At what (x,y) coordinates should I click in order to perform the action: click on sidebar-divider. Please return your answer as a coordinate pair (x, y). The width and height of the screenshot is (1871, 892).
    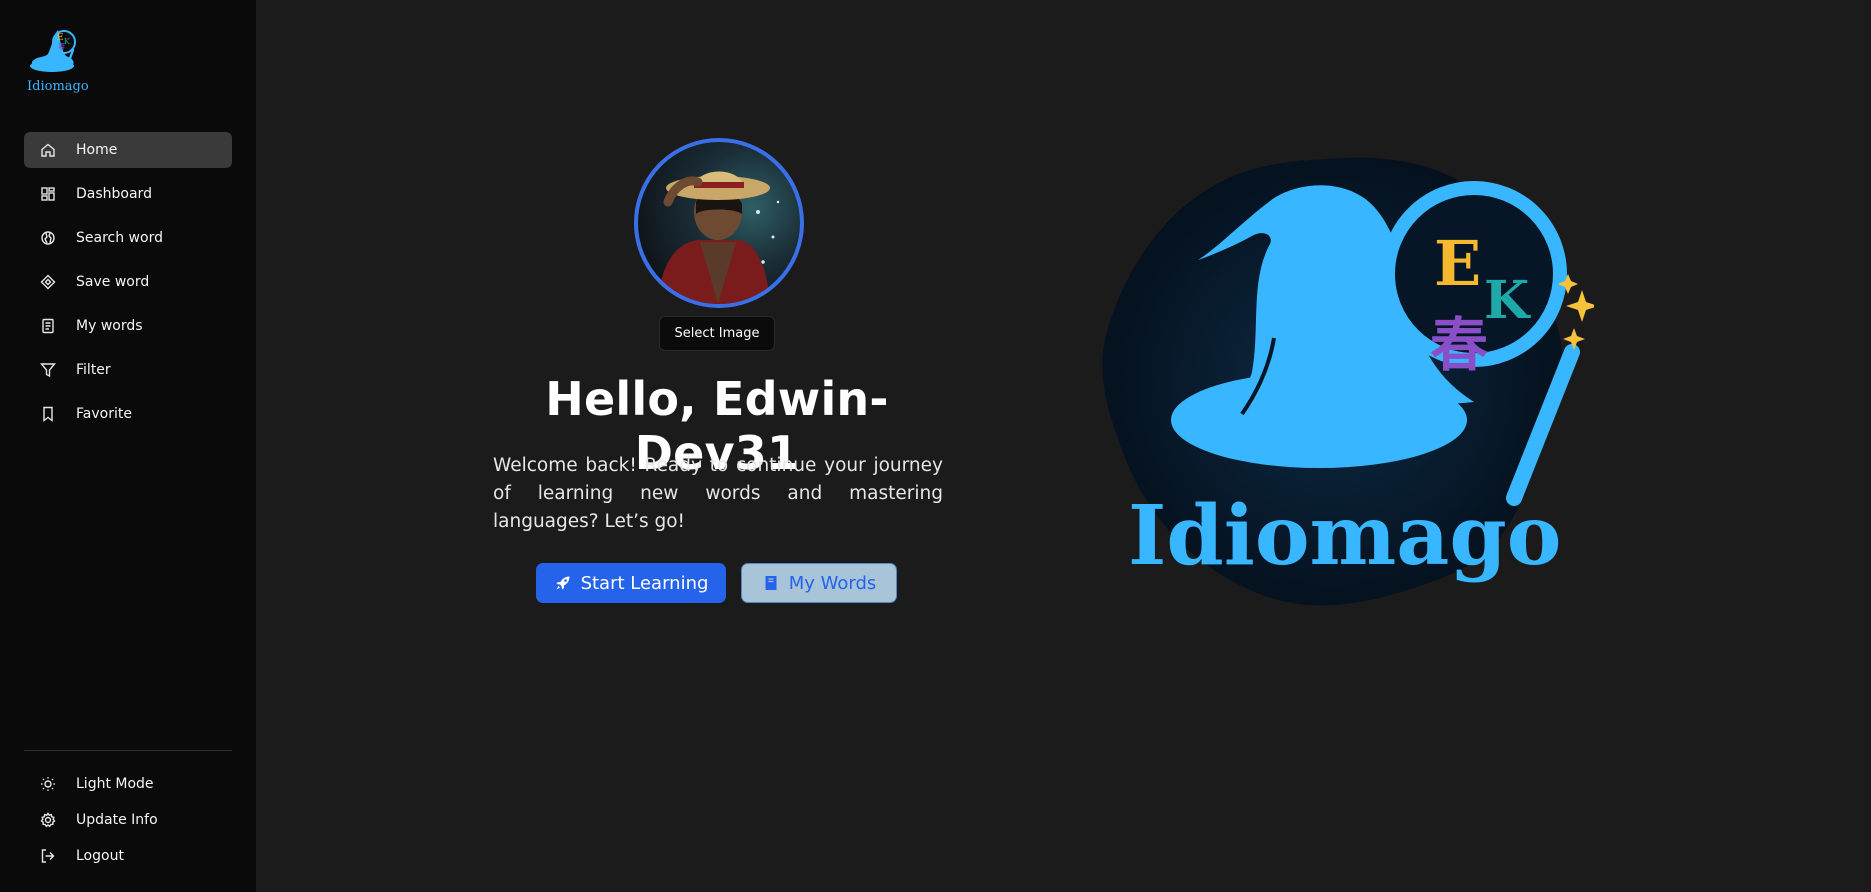
    Looking at the image, I should click on (128, 750).